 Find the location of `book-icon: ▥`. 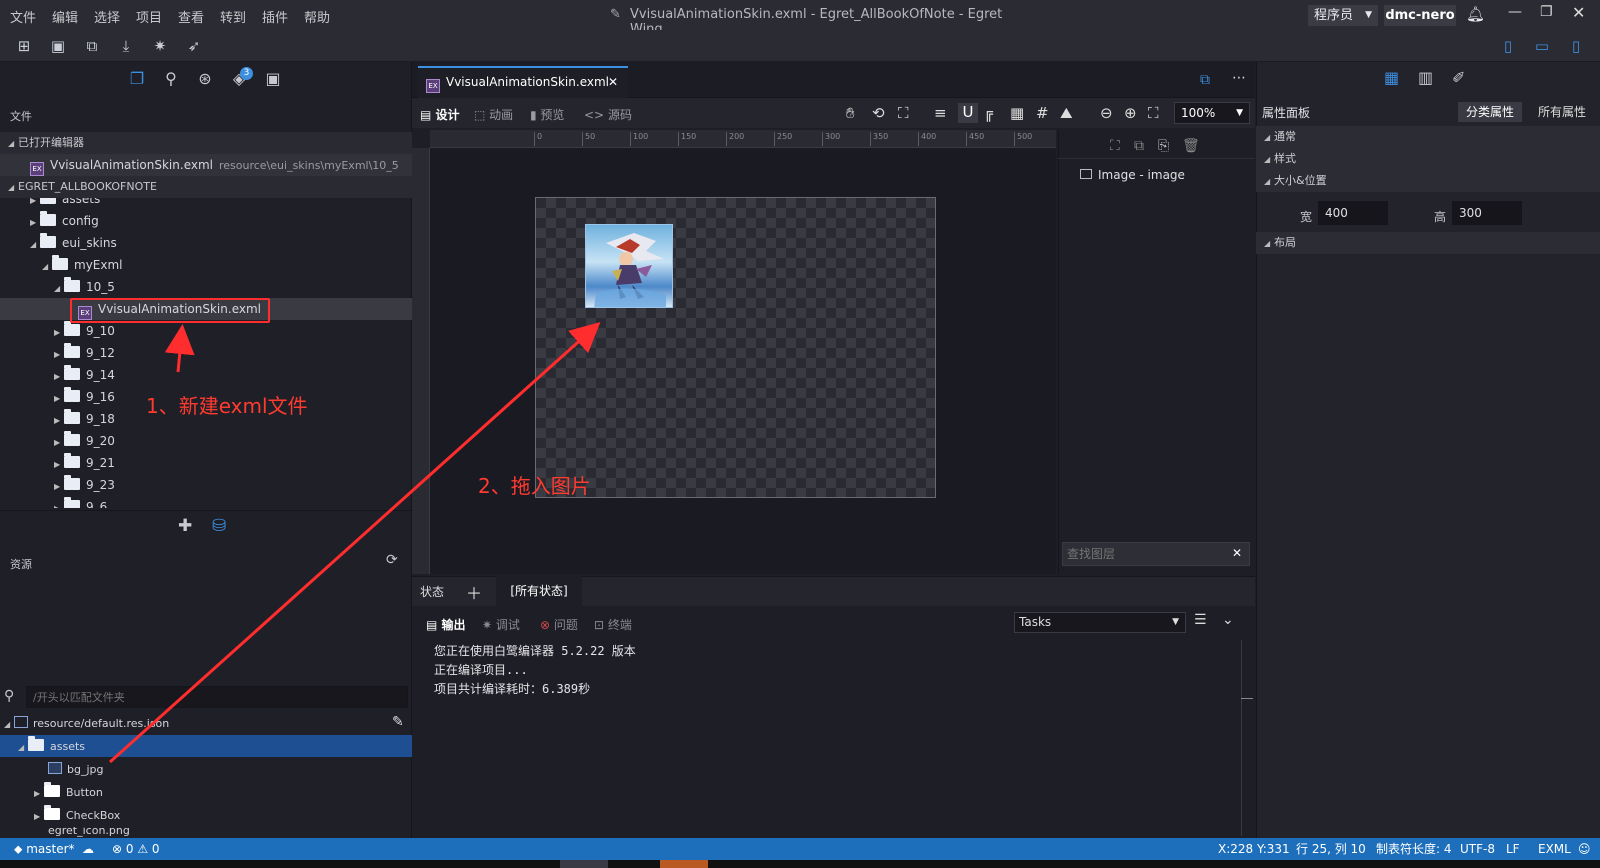

book-icon: ▥ is located at coordinates (1425, 77).